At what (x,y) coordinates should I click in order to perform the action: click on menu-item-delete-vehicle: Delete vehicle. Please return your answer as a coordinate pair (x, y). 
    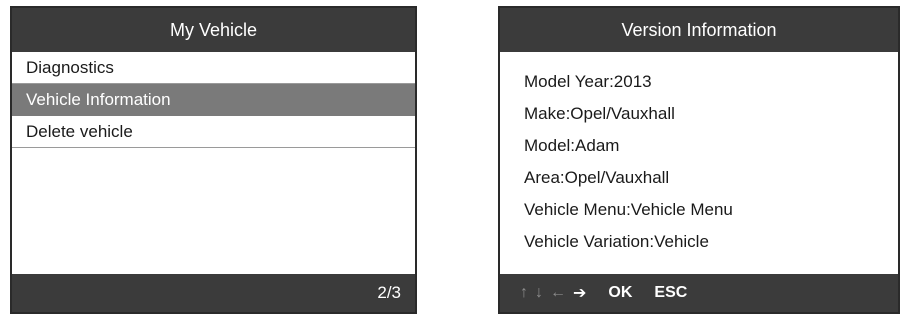
    Looking at the image, I should click on (213, 132).